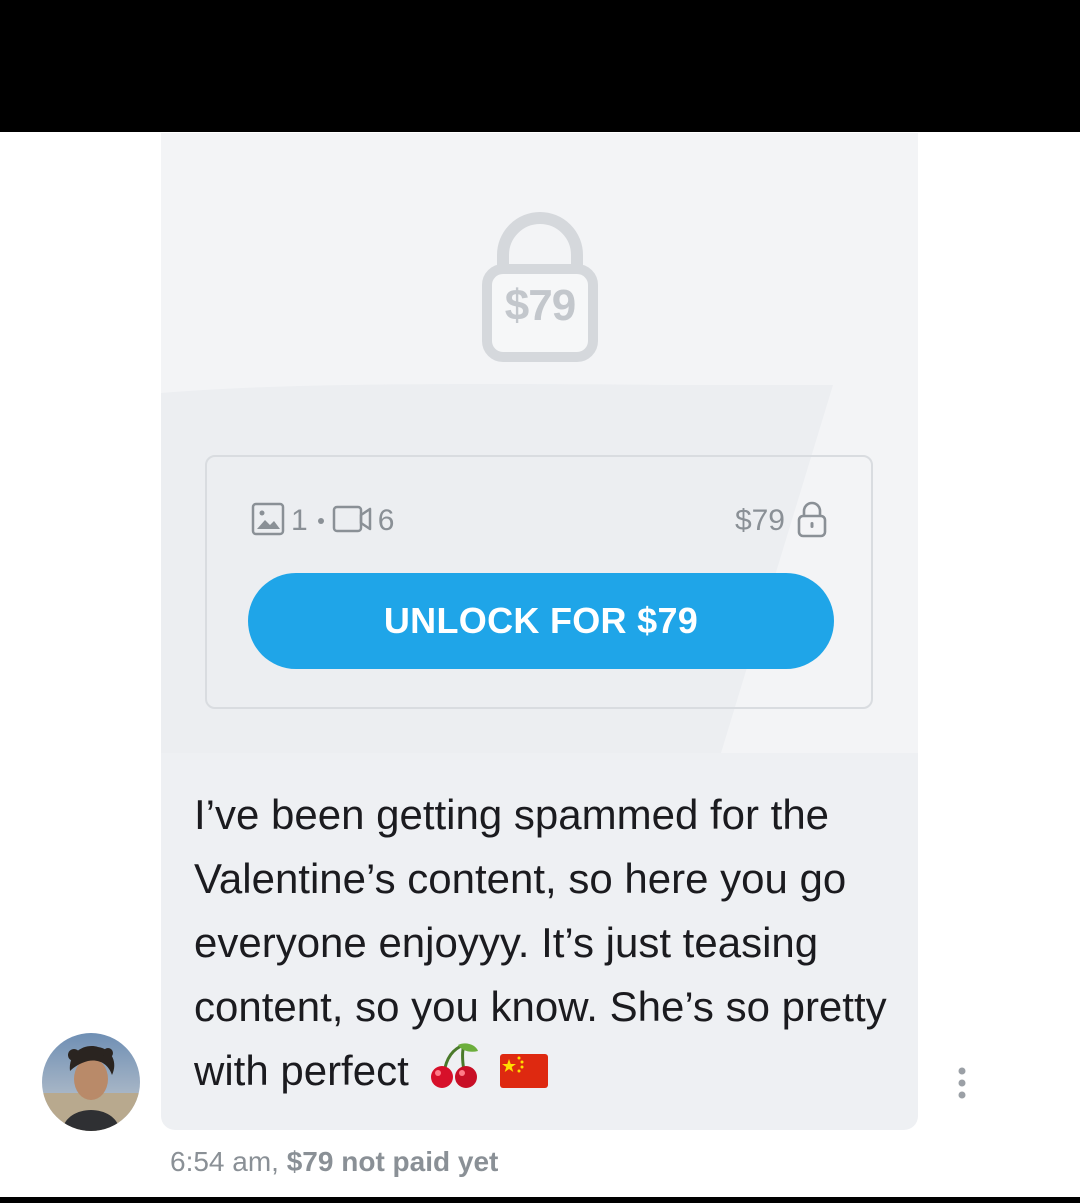  I want to click on cherries-emoji, so click(454, 1074).